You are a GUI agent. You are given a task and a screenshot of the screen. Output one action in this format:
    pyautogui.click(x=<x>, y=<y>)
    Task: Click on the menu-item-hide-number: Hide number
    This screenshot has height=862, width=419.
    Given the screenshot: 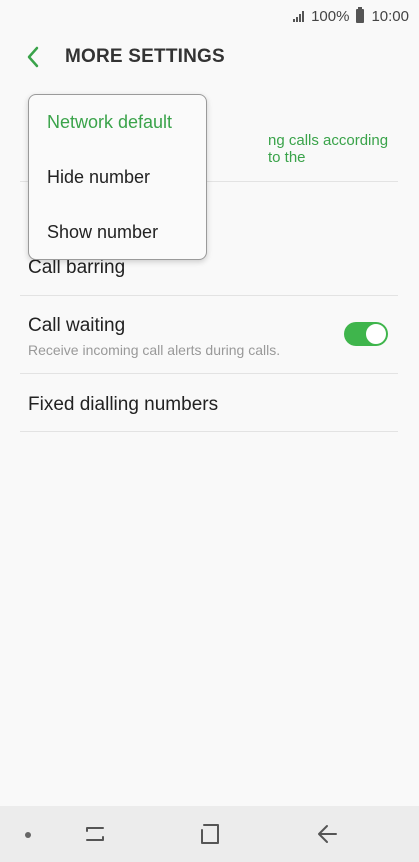 What is the action you would take?
    pyautogui.click(x=117, y=177)
    